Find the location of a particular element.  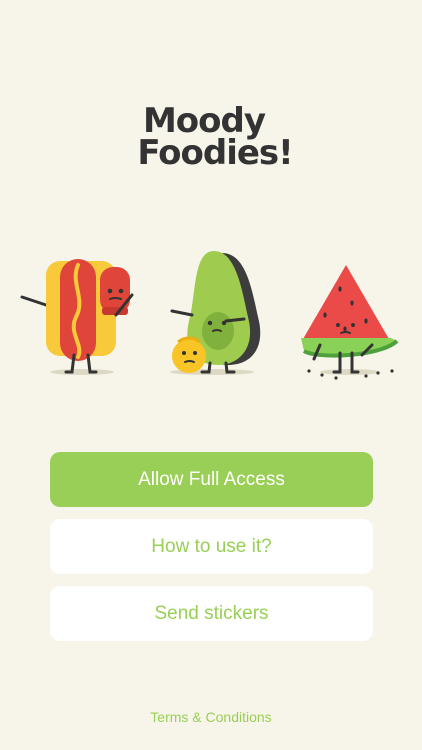

how-to-use-button: How to use it? is located at coordinates (211, 546).